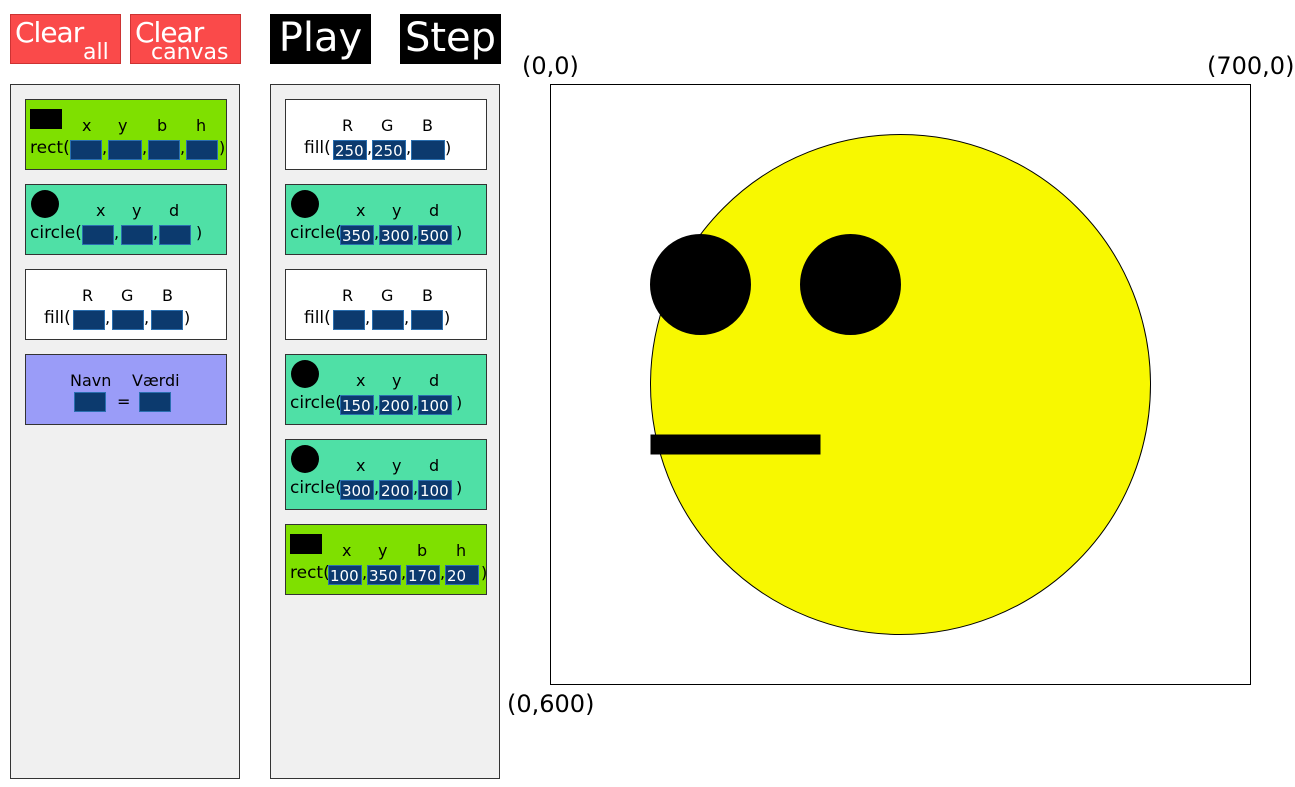 This screenshot has height=787, width=1295. What do you see at coordinates (735, 444) in the screenshot?
I see `mouth-rect` at bounding box center [735, 444].